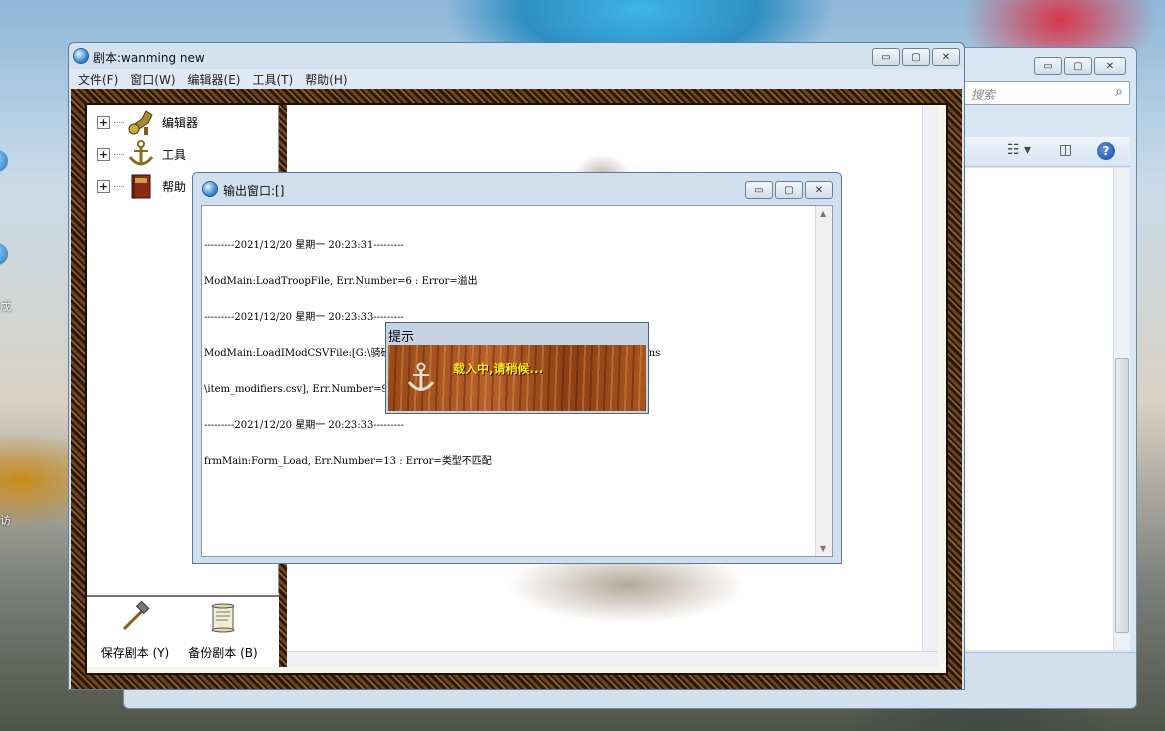  I want to click on explorer-scrollbar, so click(1121, 409).